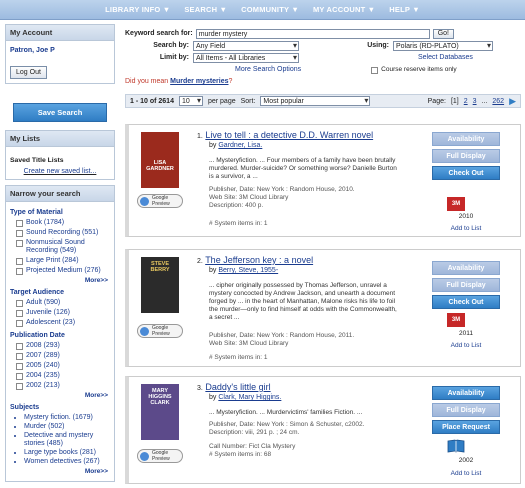 This screenshot has width=525, height=488. I want to click on course-reserve-checkbox, so click(375, 70).